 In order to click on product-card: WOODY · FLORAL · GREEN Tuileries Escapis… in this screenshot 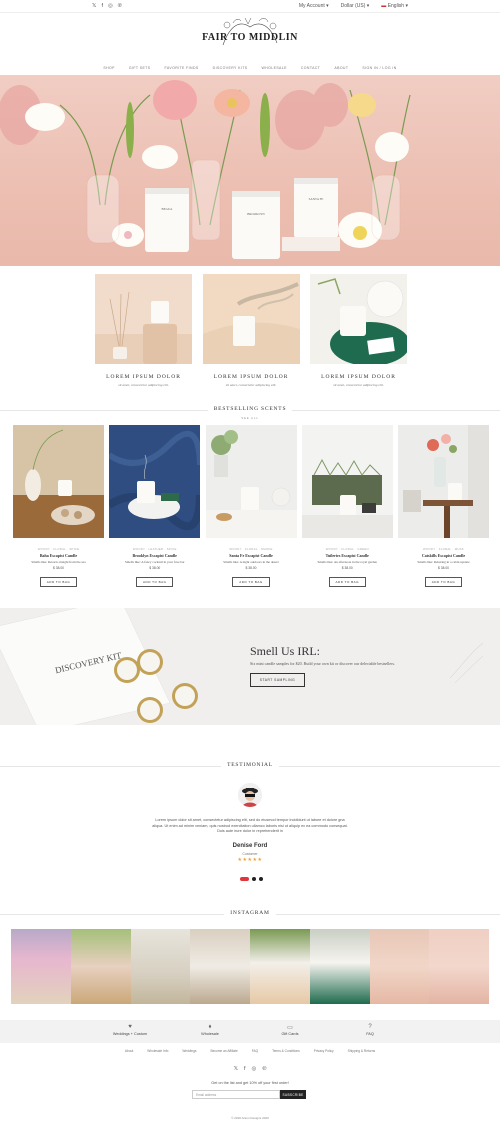, I will do `click(347, 506)`.